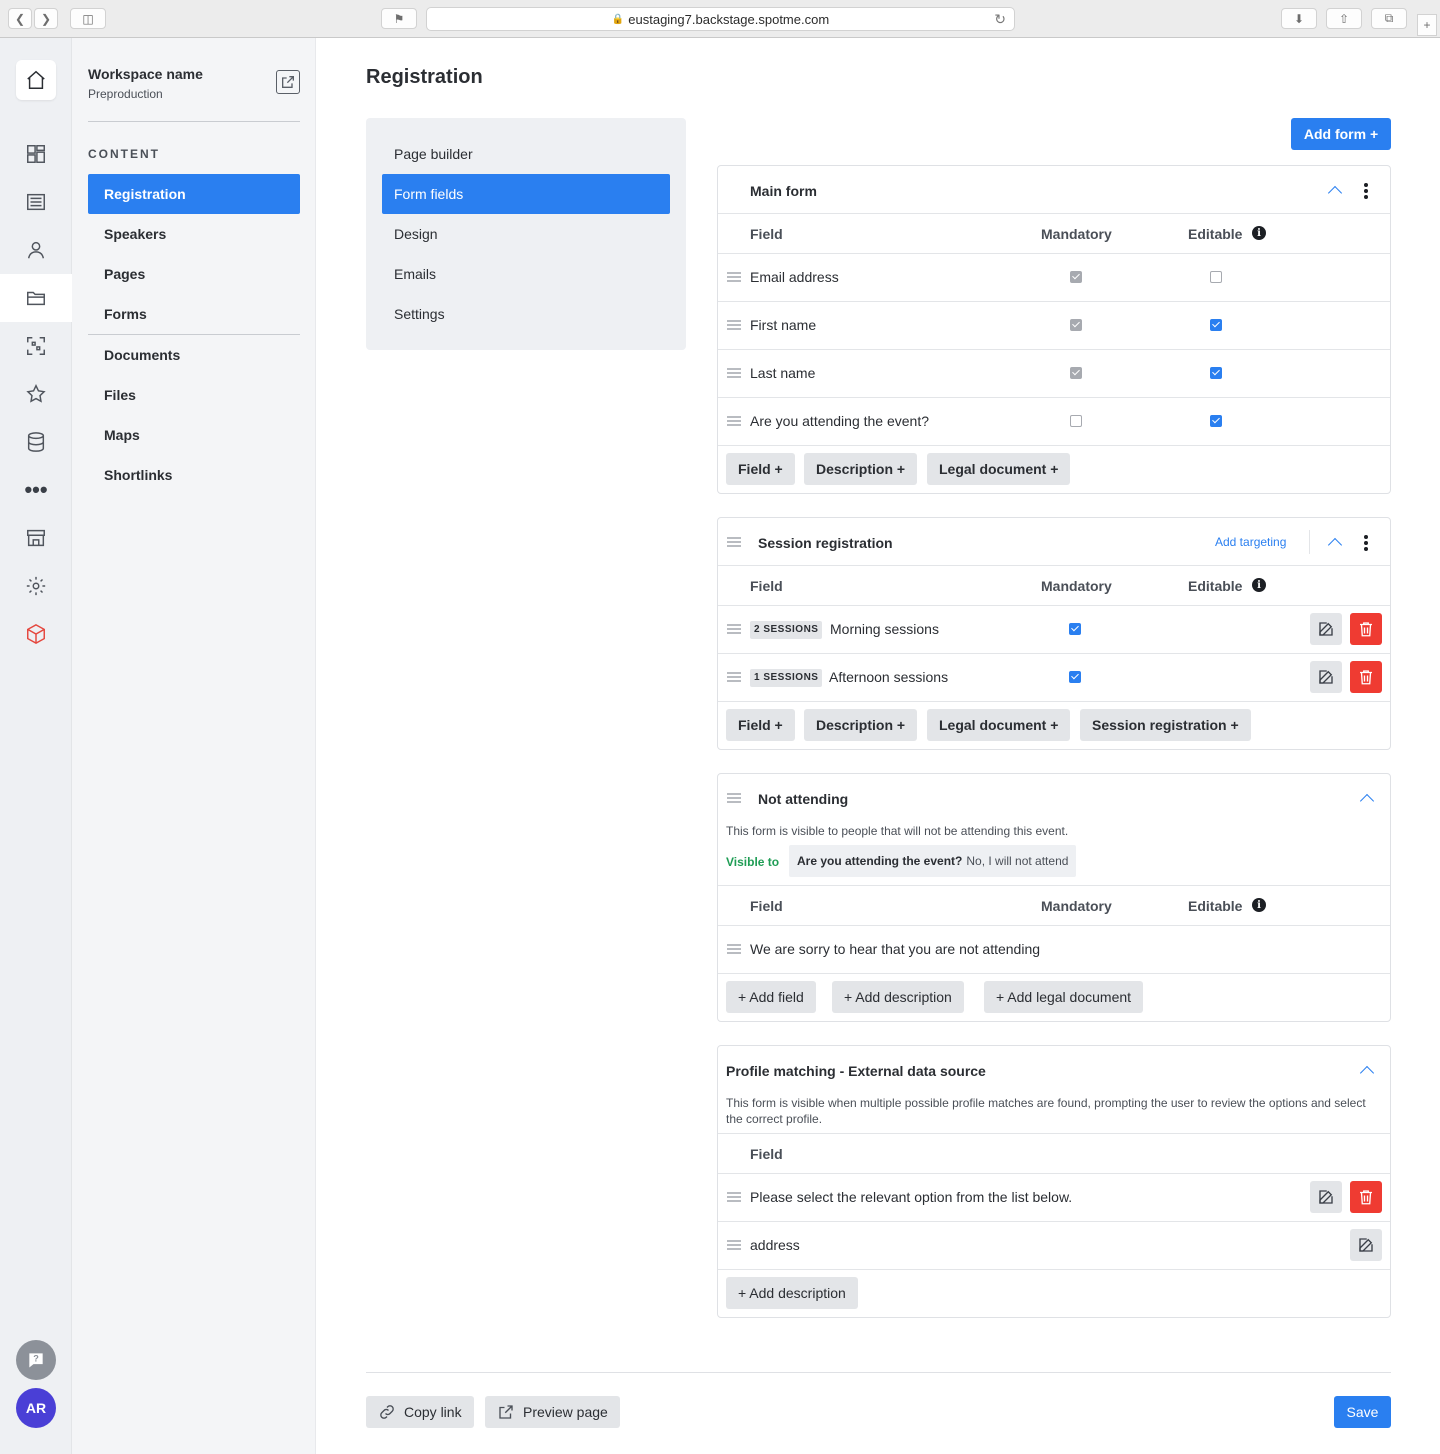  What do you see at coordinates (46, 18) in the screenshot?
I see `forward-icon: ❯` at bounding box center [46, 18].